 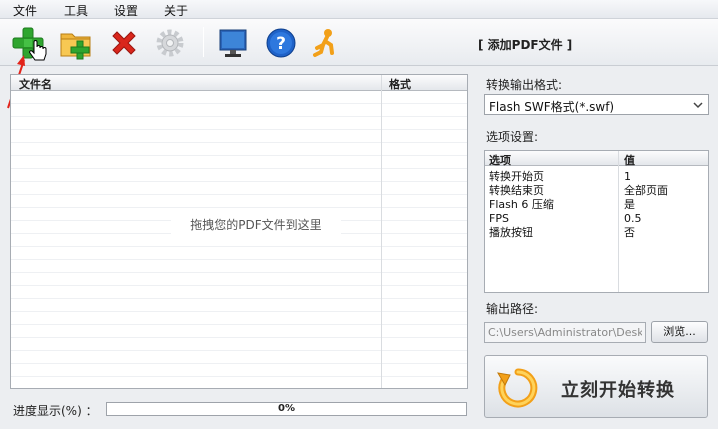 I want to click on option-value: 否, so click(x=629, y=232).